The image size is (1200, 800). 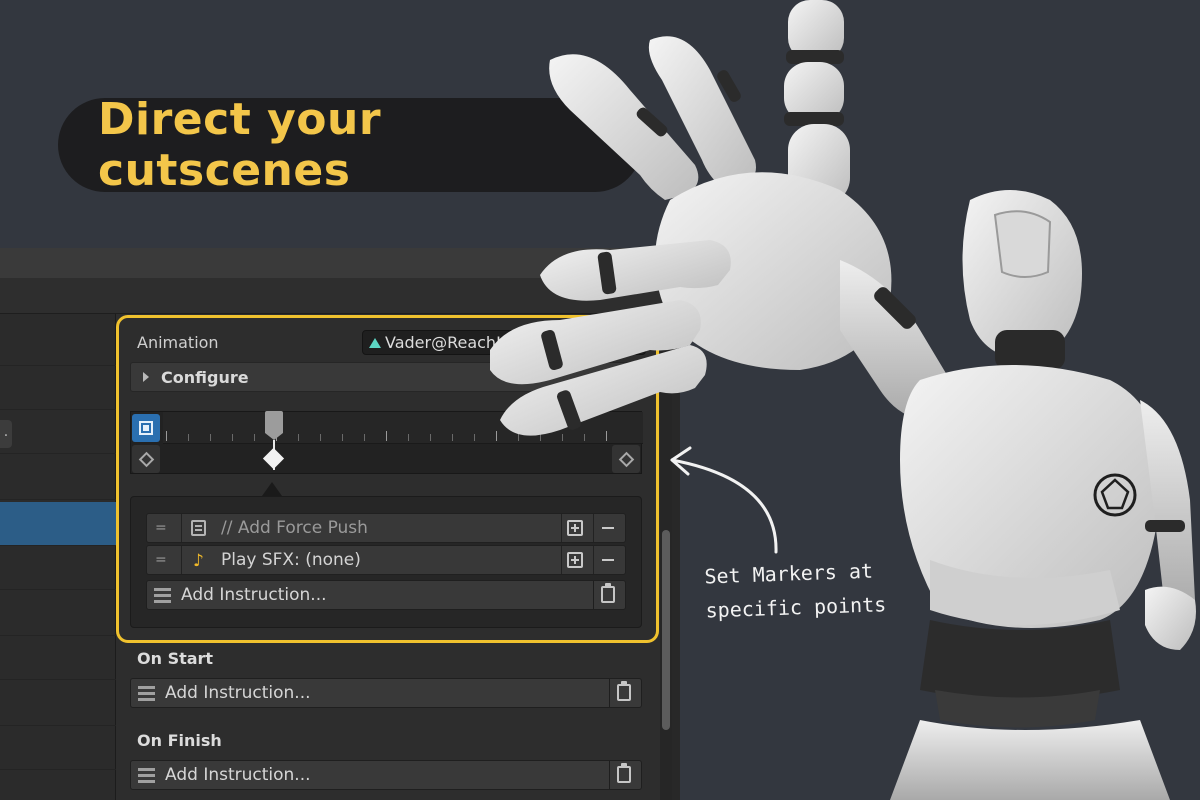 What do you see at coordinates (6, 434) in the screenshot?
I see `overflow-dots-icon: .` at bounding box center [6, 434].